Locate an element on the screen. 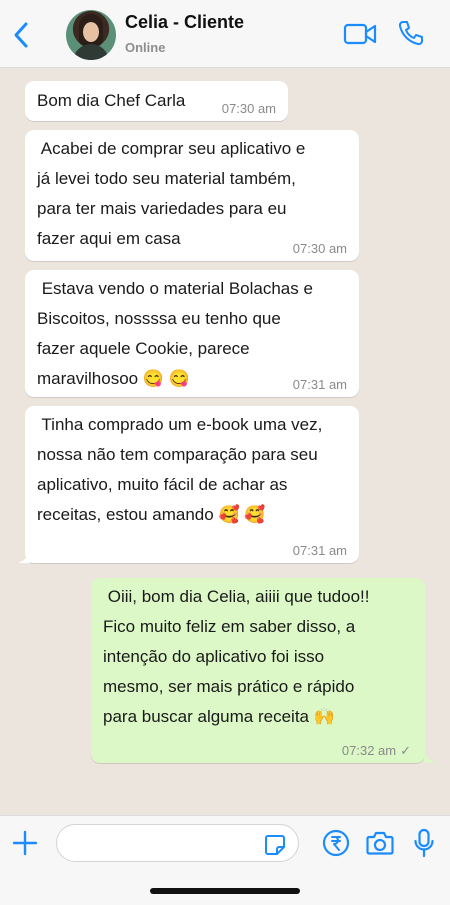 Image resolution: width=450 pixels, height=905 pixels. camera-icon is located at coordinates (380, 843).